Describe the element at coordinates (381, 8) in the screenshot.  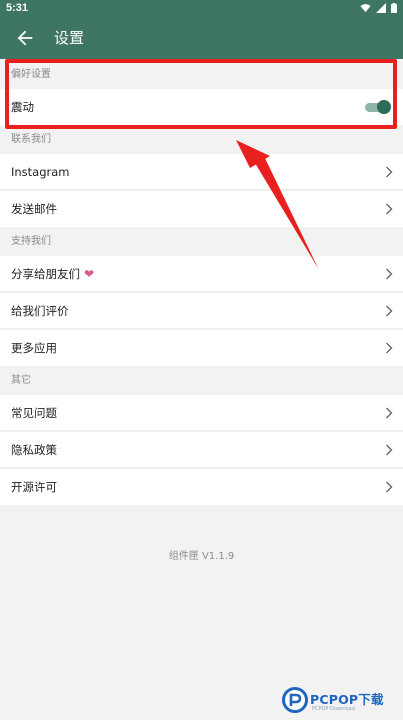
I see `signal-icon` at that location.